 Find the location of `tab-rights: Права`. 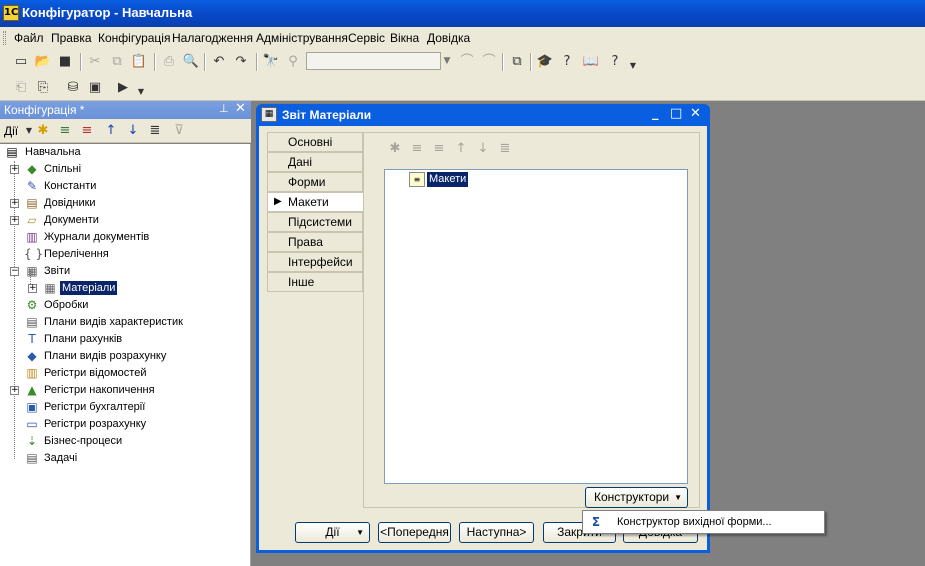

tab-rights: Права is located at coordinates (315, 242).